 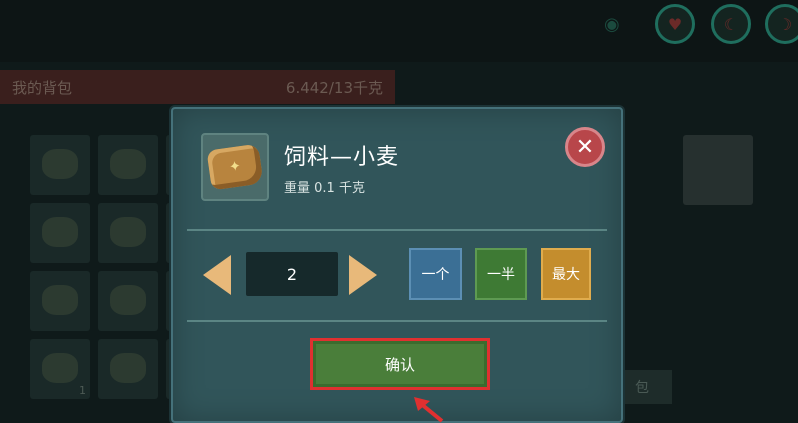 I want to click on heart-icon: ♥, so click(x=675, y=24).